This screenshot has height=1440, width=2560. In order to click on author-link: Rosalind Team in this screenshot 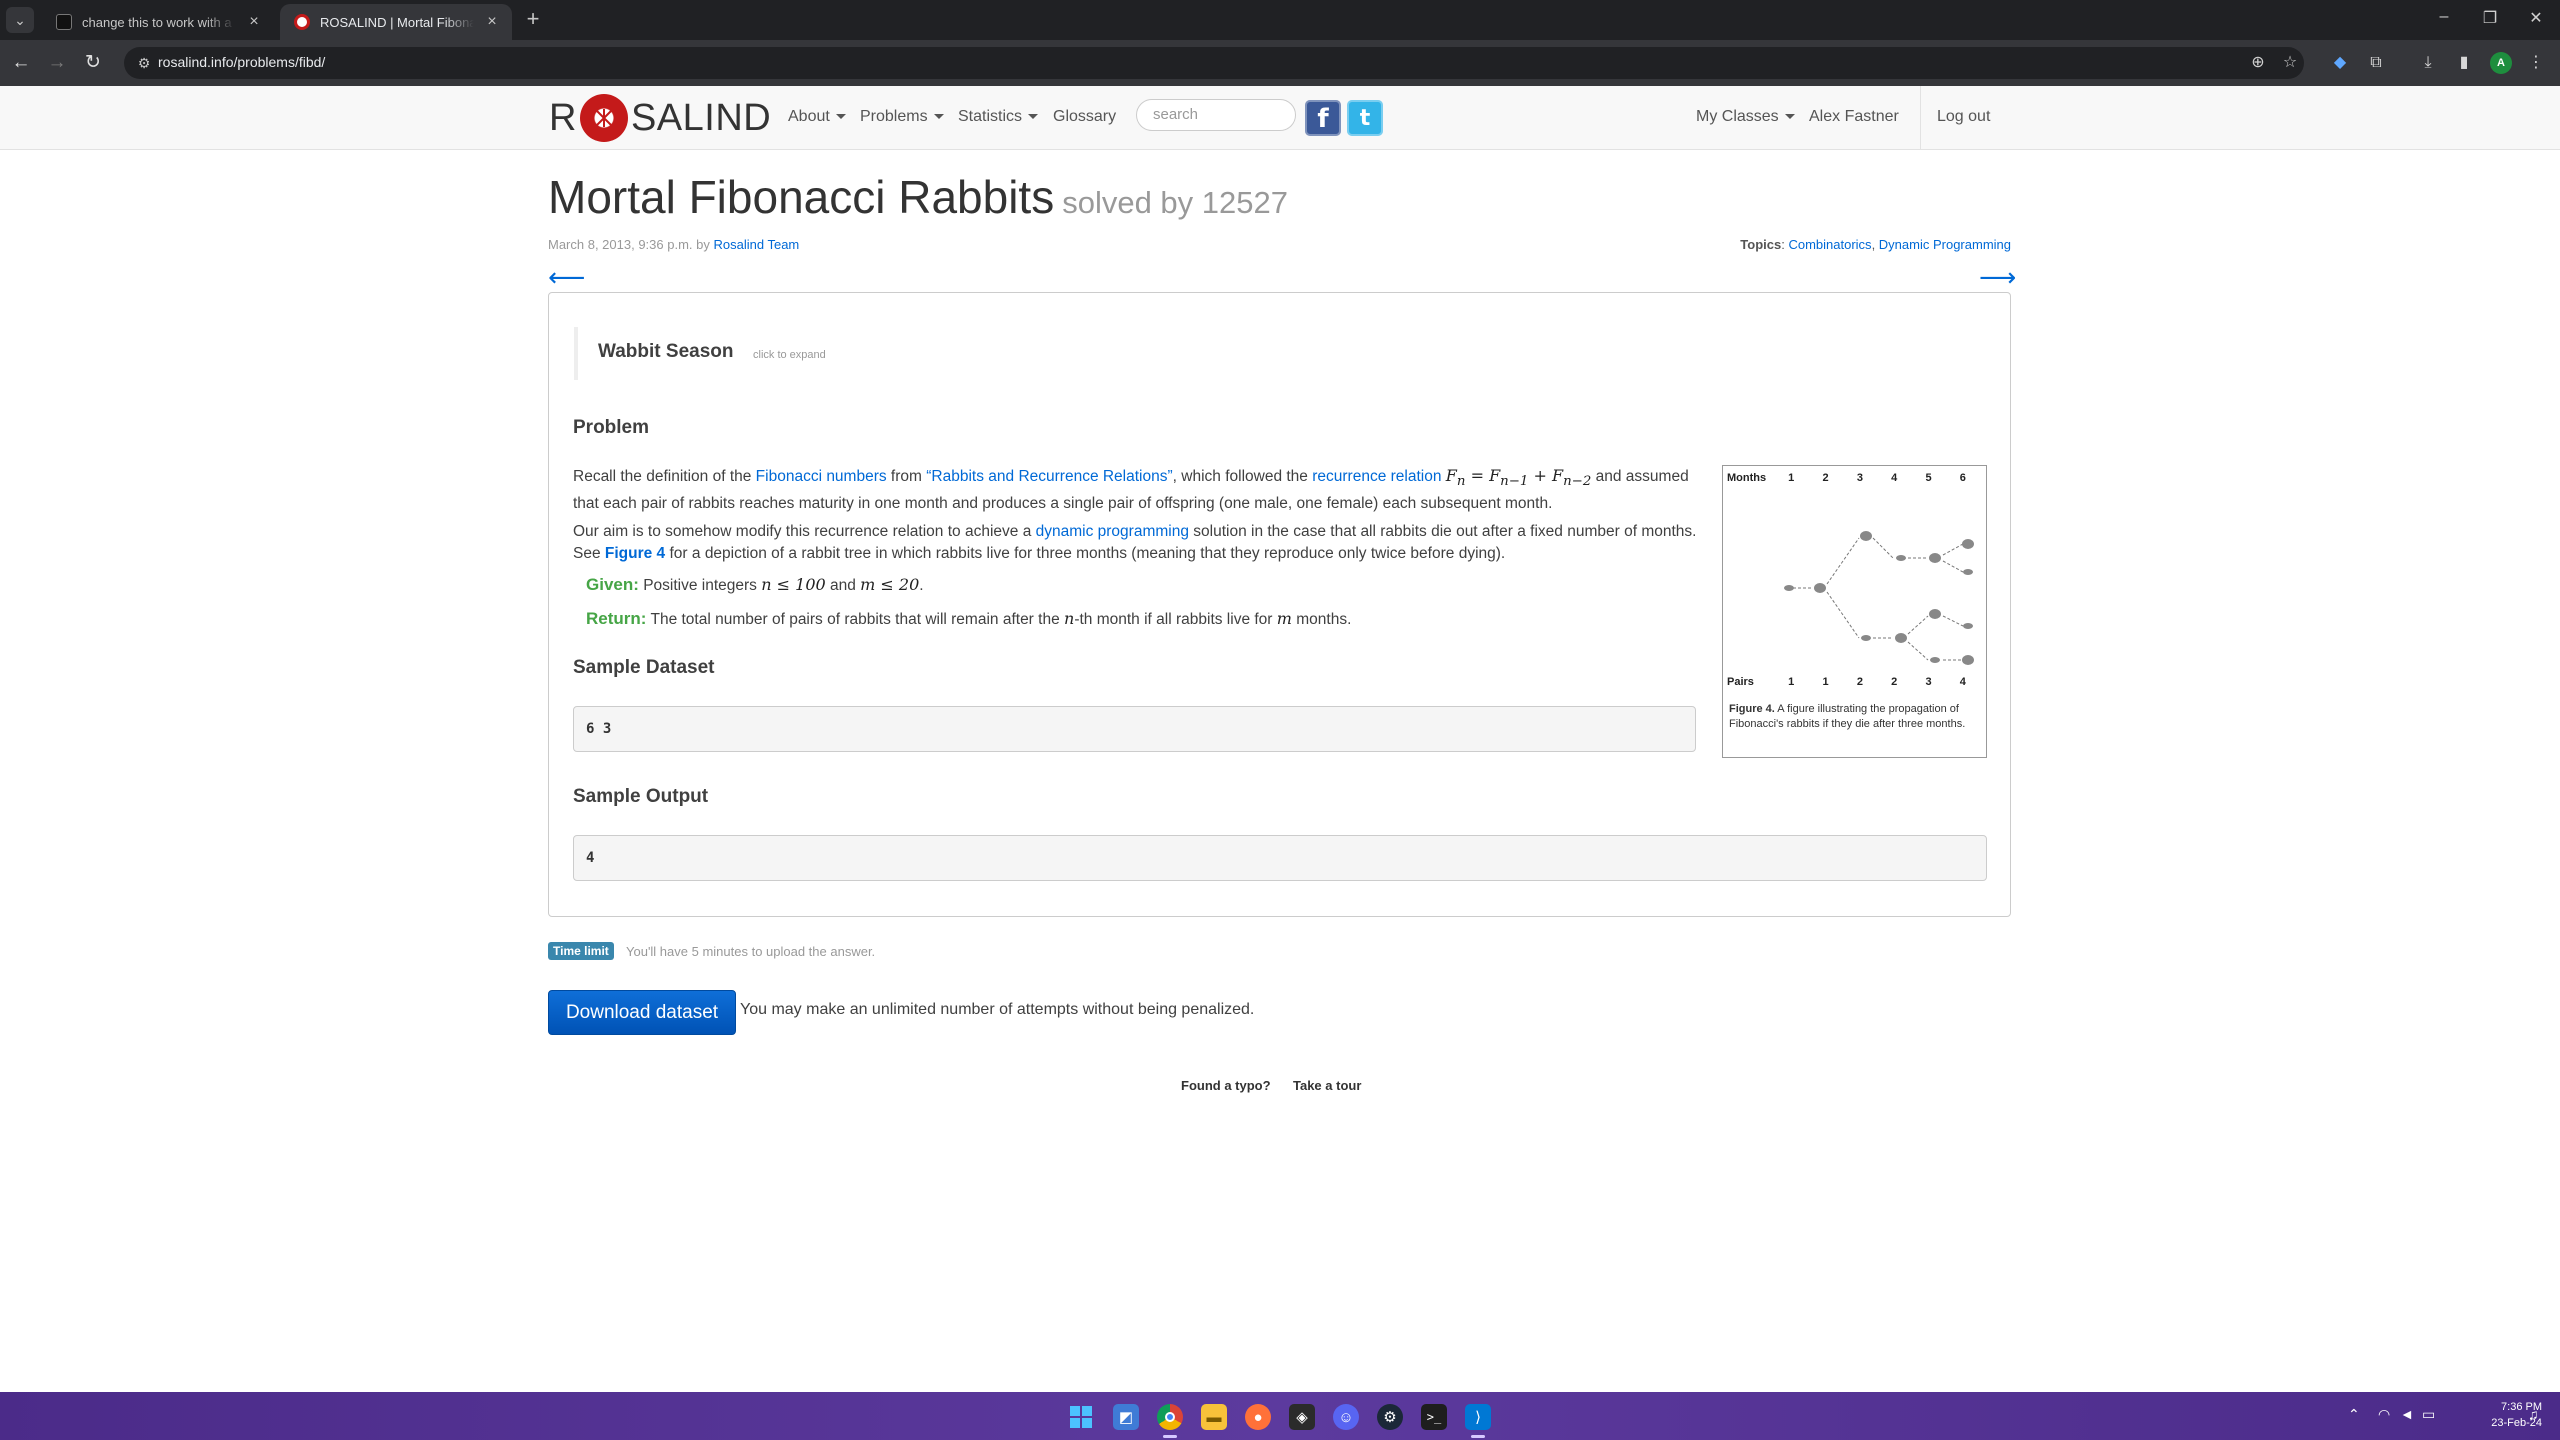, I will do `click(757, 244)`.